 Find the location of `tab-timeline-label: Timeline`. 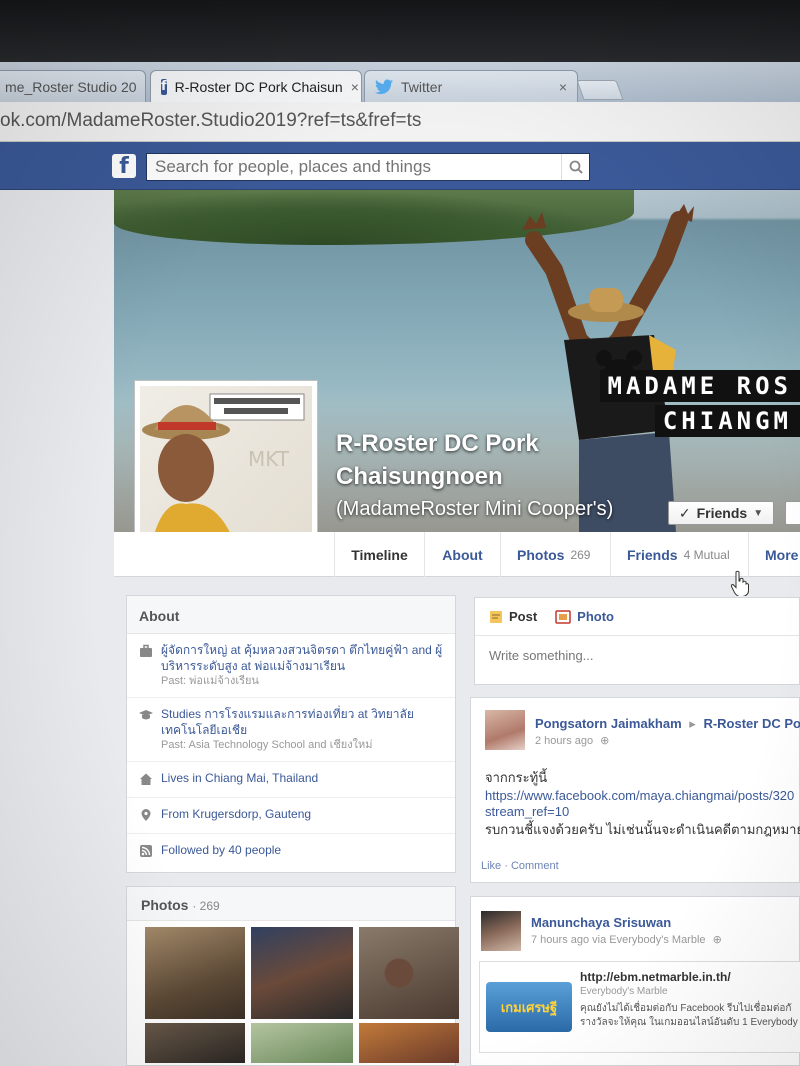

tab-timeline-label: Timeline is located at coordinates (379, 554).